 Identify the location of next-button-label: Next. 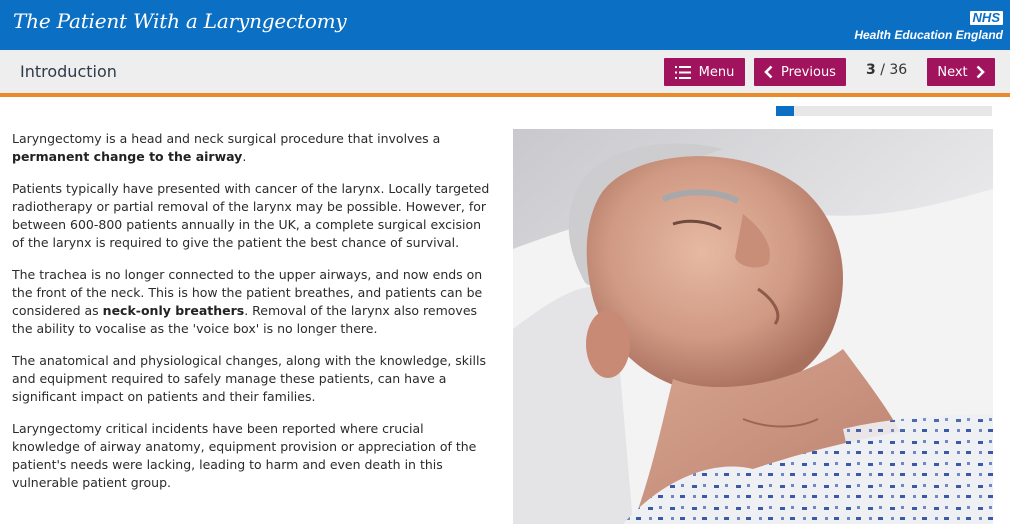
(952, 72).